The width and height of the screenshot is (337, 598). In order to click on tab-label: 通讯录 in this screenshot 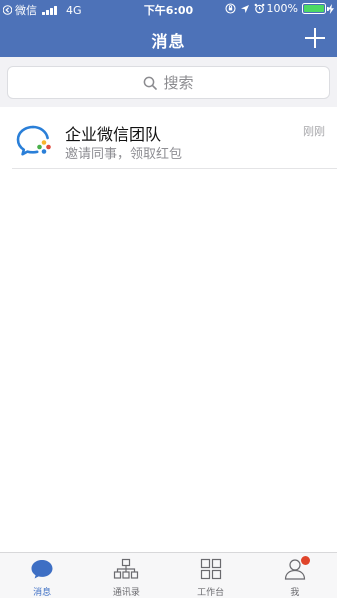, I will do `click(126, 593)`.